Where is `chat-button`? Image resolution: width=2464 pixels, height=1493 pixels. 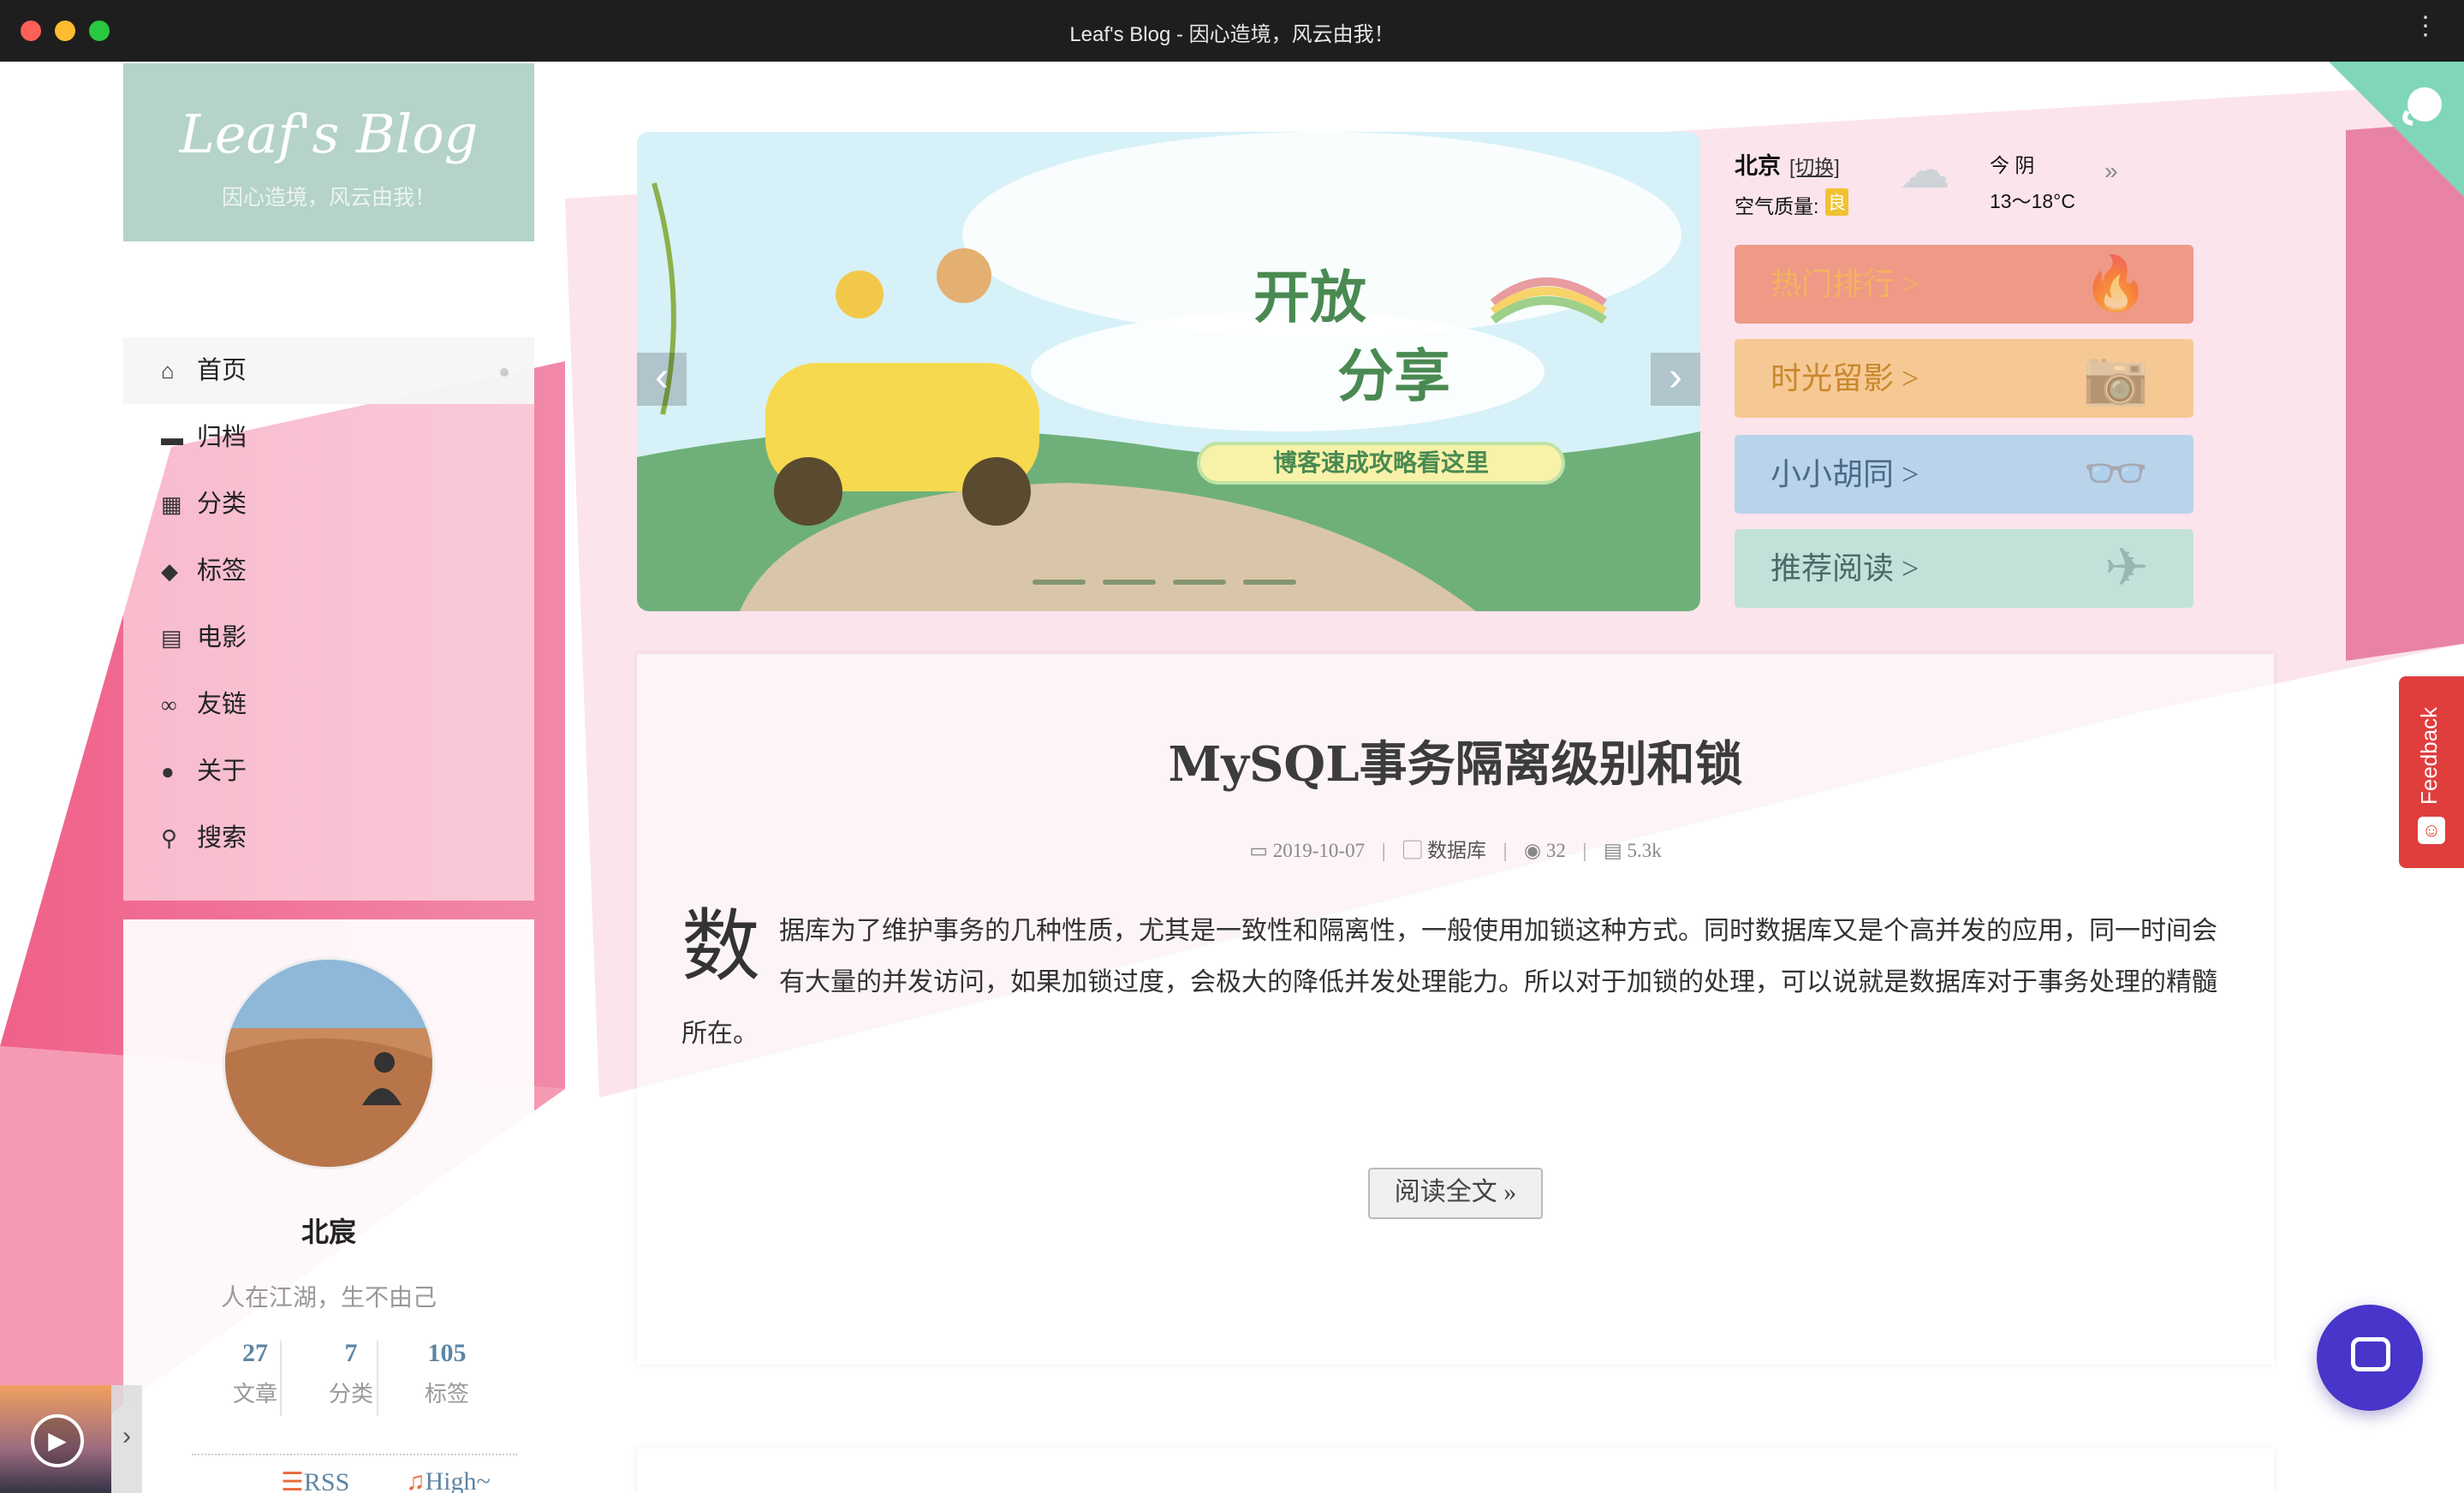 chat-button is located at coordinates (2370, 1358).